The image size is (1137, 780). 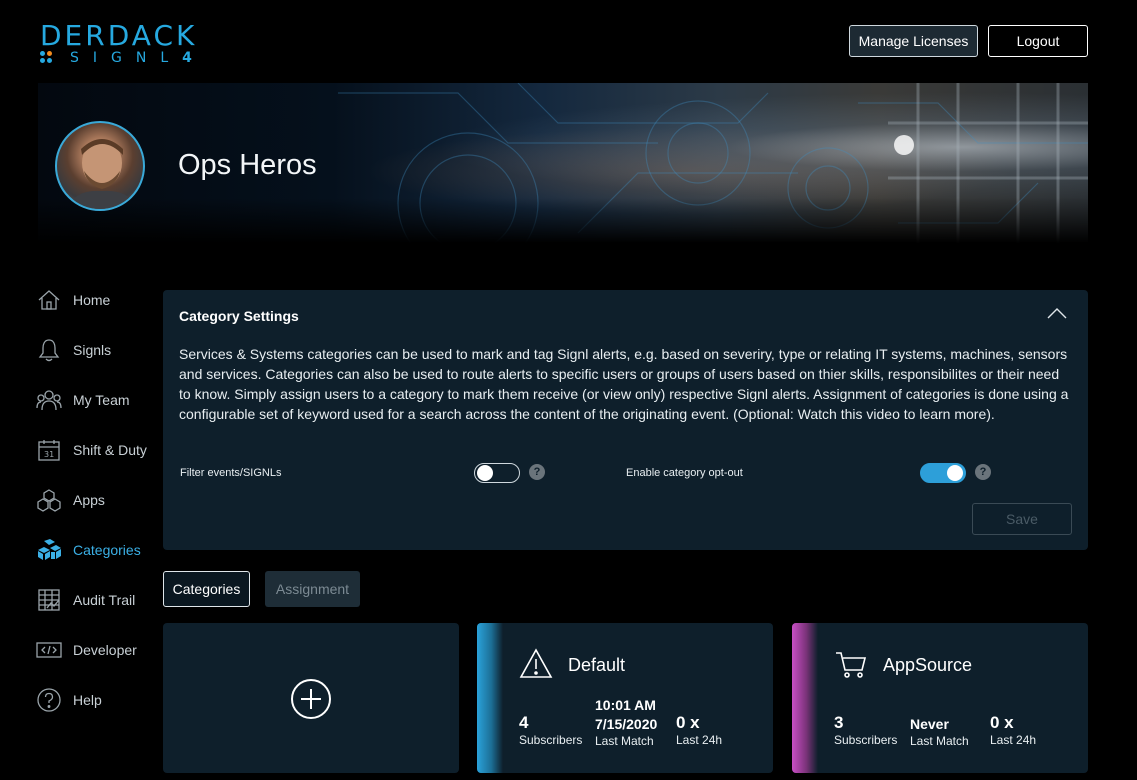 I want to click on sidebar-item-label: Apps, so click(x=89, y=500).